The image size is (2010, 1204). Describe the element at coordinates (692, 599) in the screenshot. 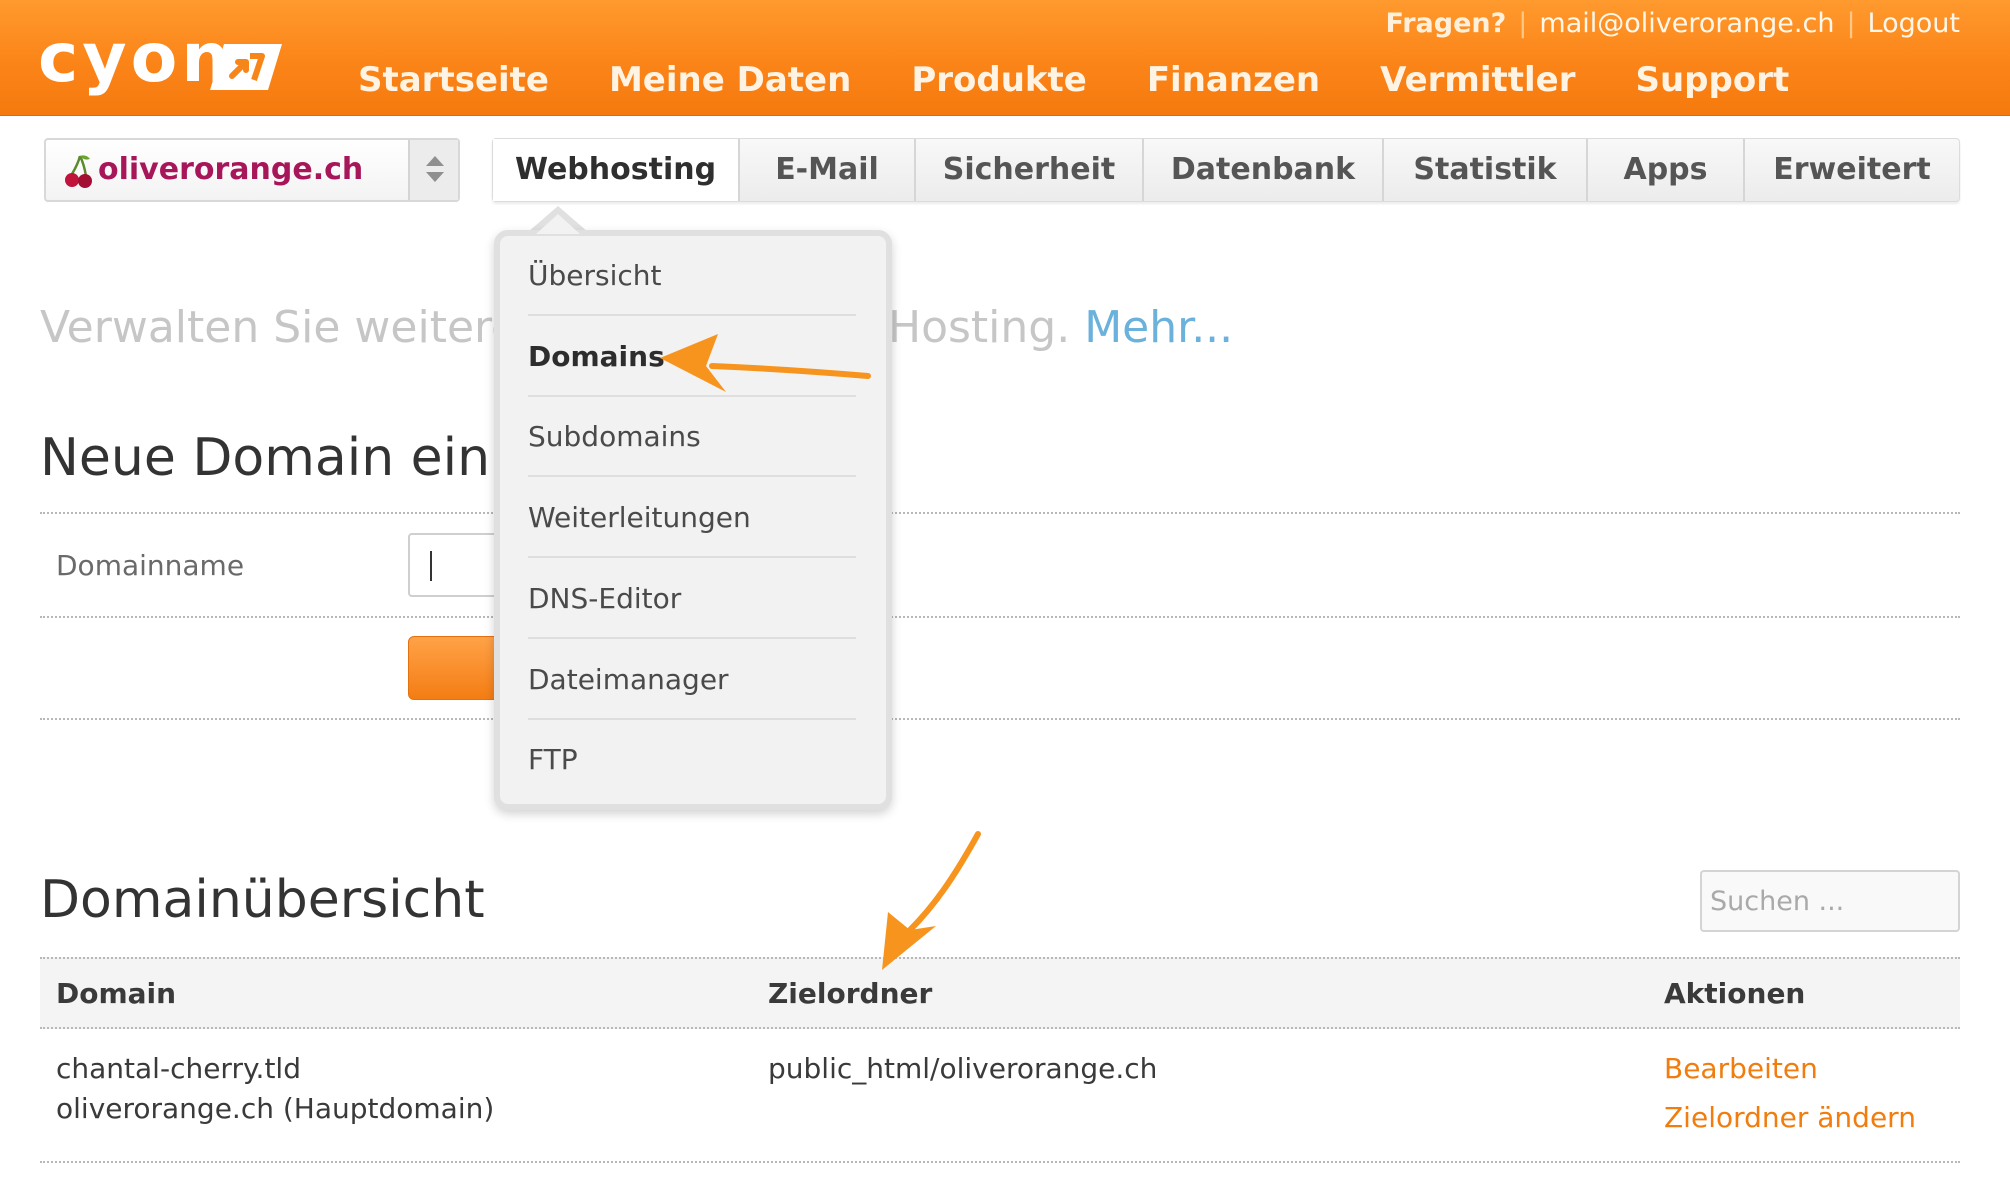

I see `menu-item-dns-editor: DNS-Editor` at that location.